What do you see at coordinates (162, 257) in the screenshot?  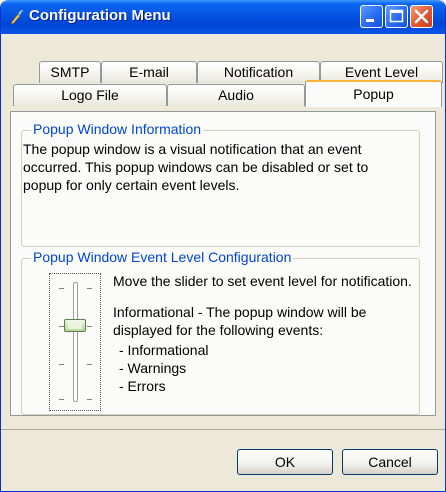 I see `event-level-legend: Popup Window Event Level Configuration` at bounding box center [162, 257].